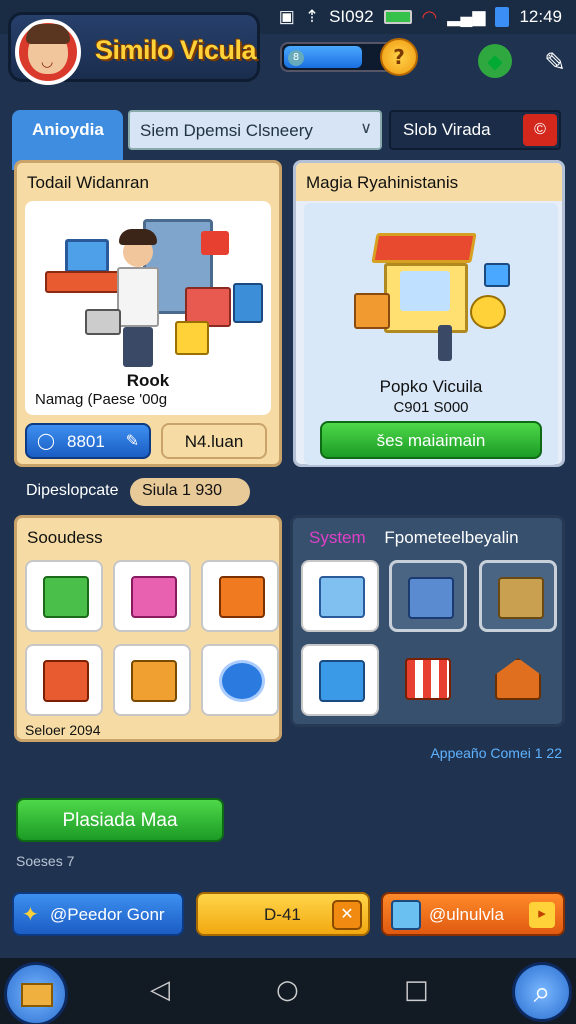 The width and height of the screenshot is (576, 1024). What do you see at coordinates (366, 128) in the screenshot?
I see `chevron-down-icon: ∨` at bounding box center [366, 128].